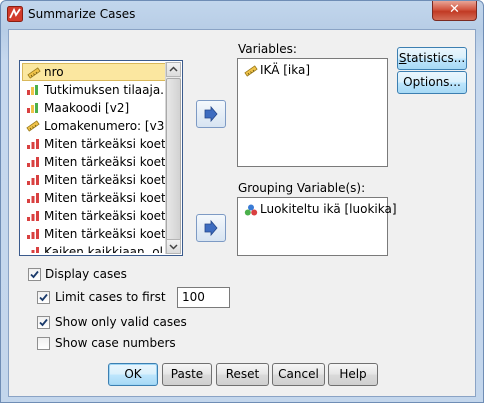  Describe the element at coordinates (86, 274) in the screenshot. I see `display-cases-label: Display cases` at that location.